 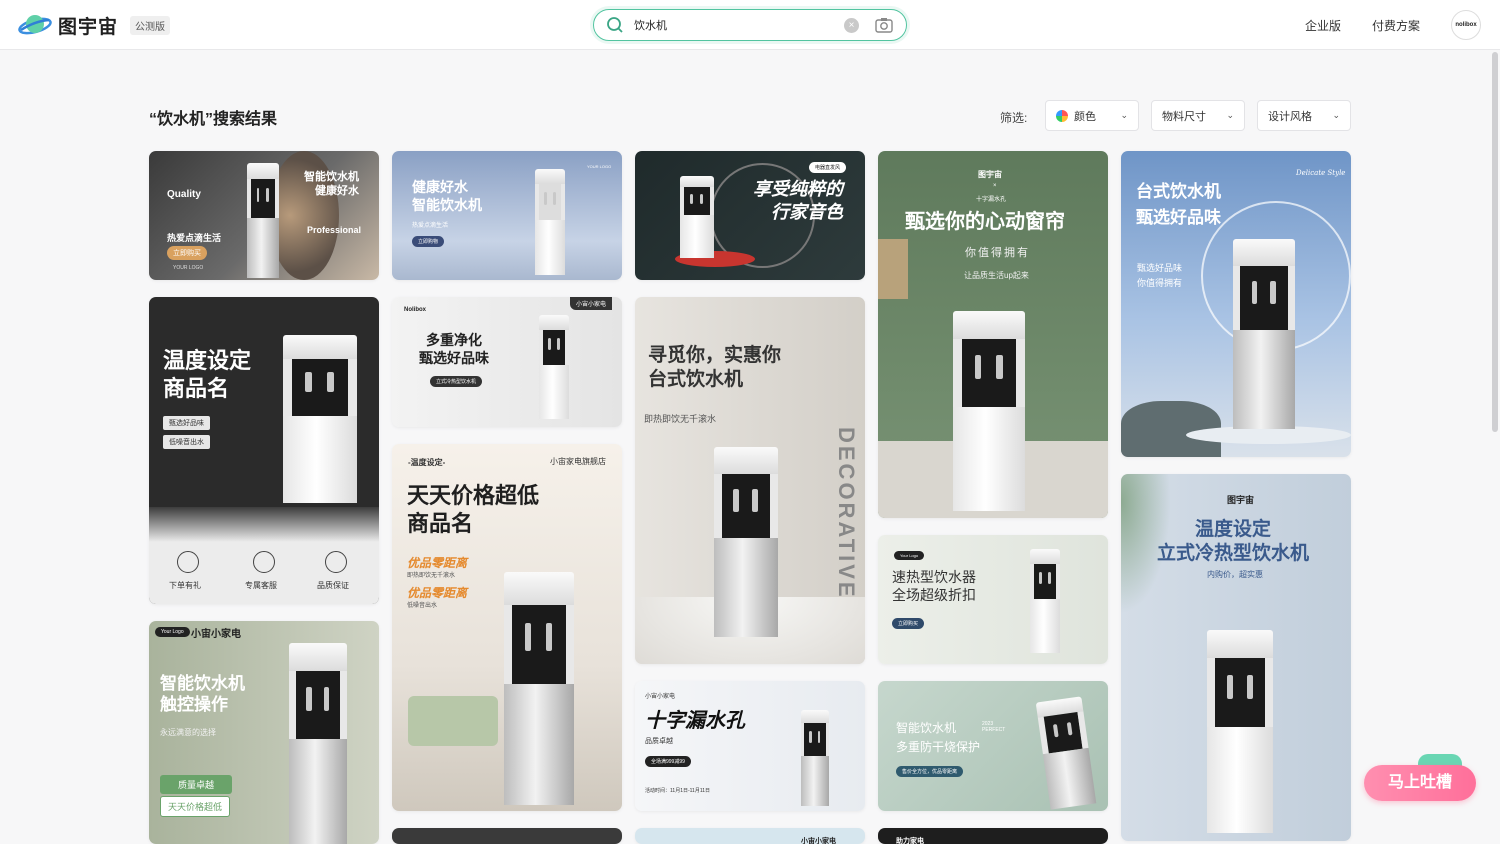 I want to click on card-text: 你值得拥有, so click(x=997, y=253).